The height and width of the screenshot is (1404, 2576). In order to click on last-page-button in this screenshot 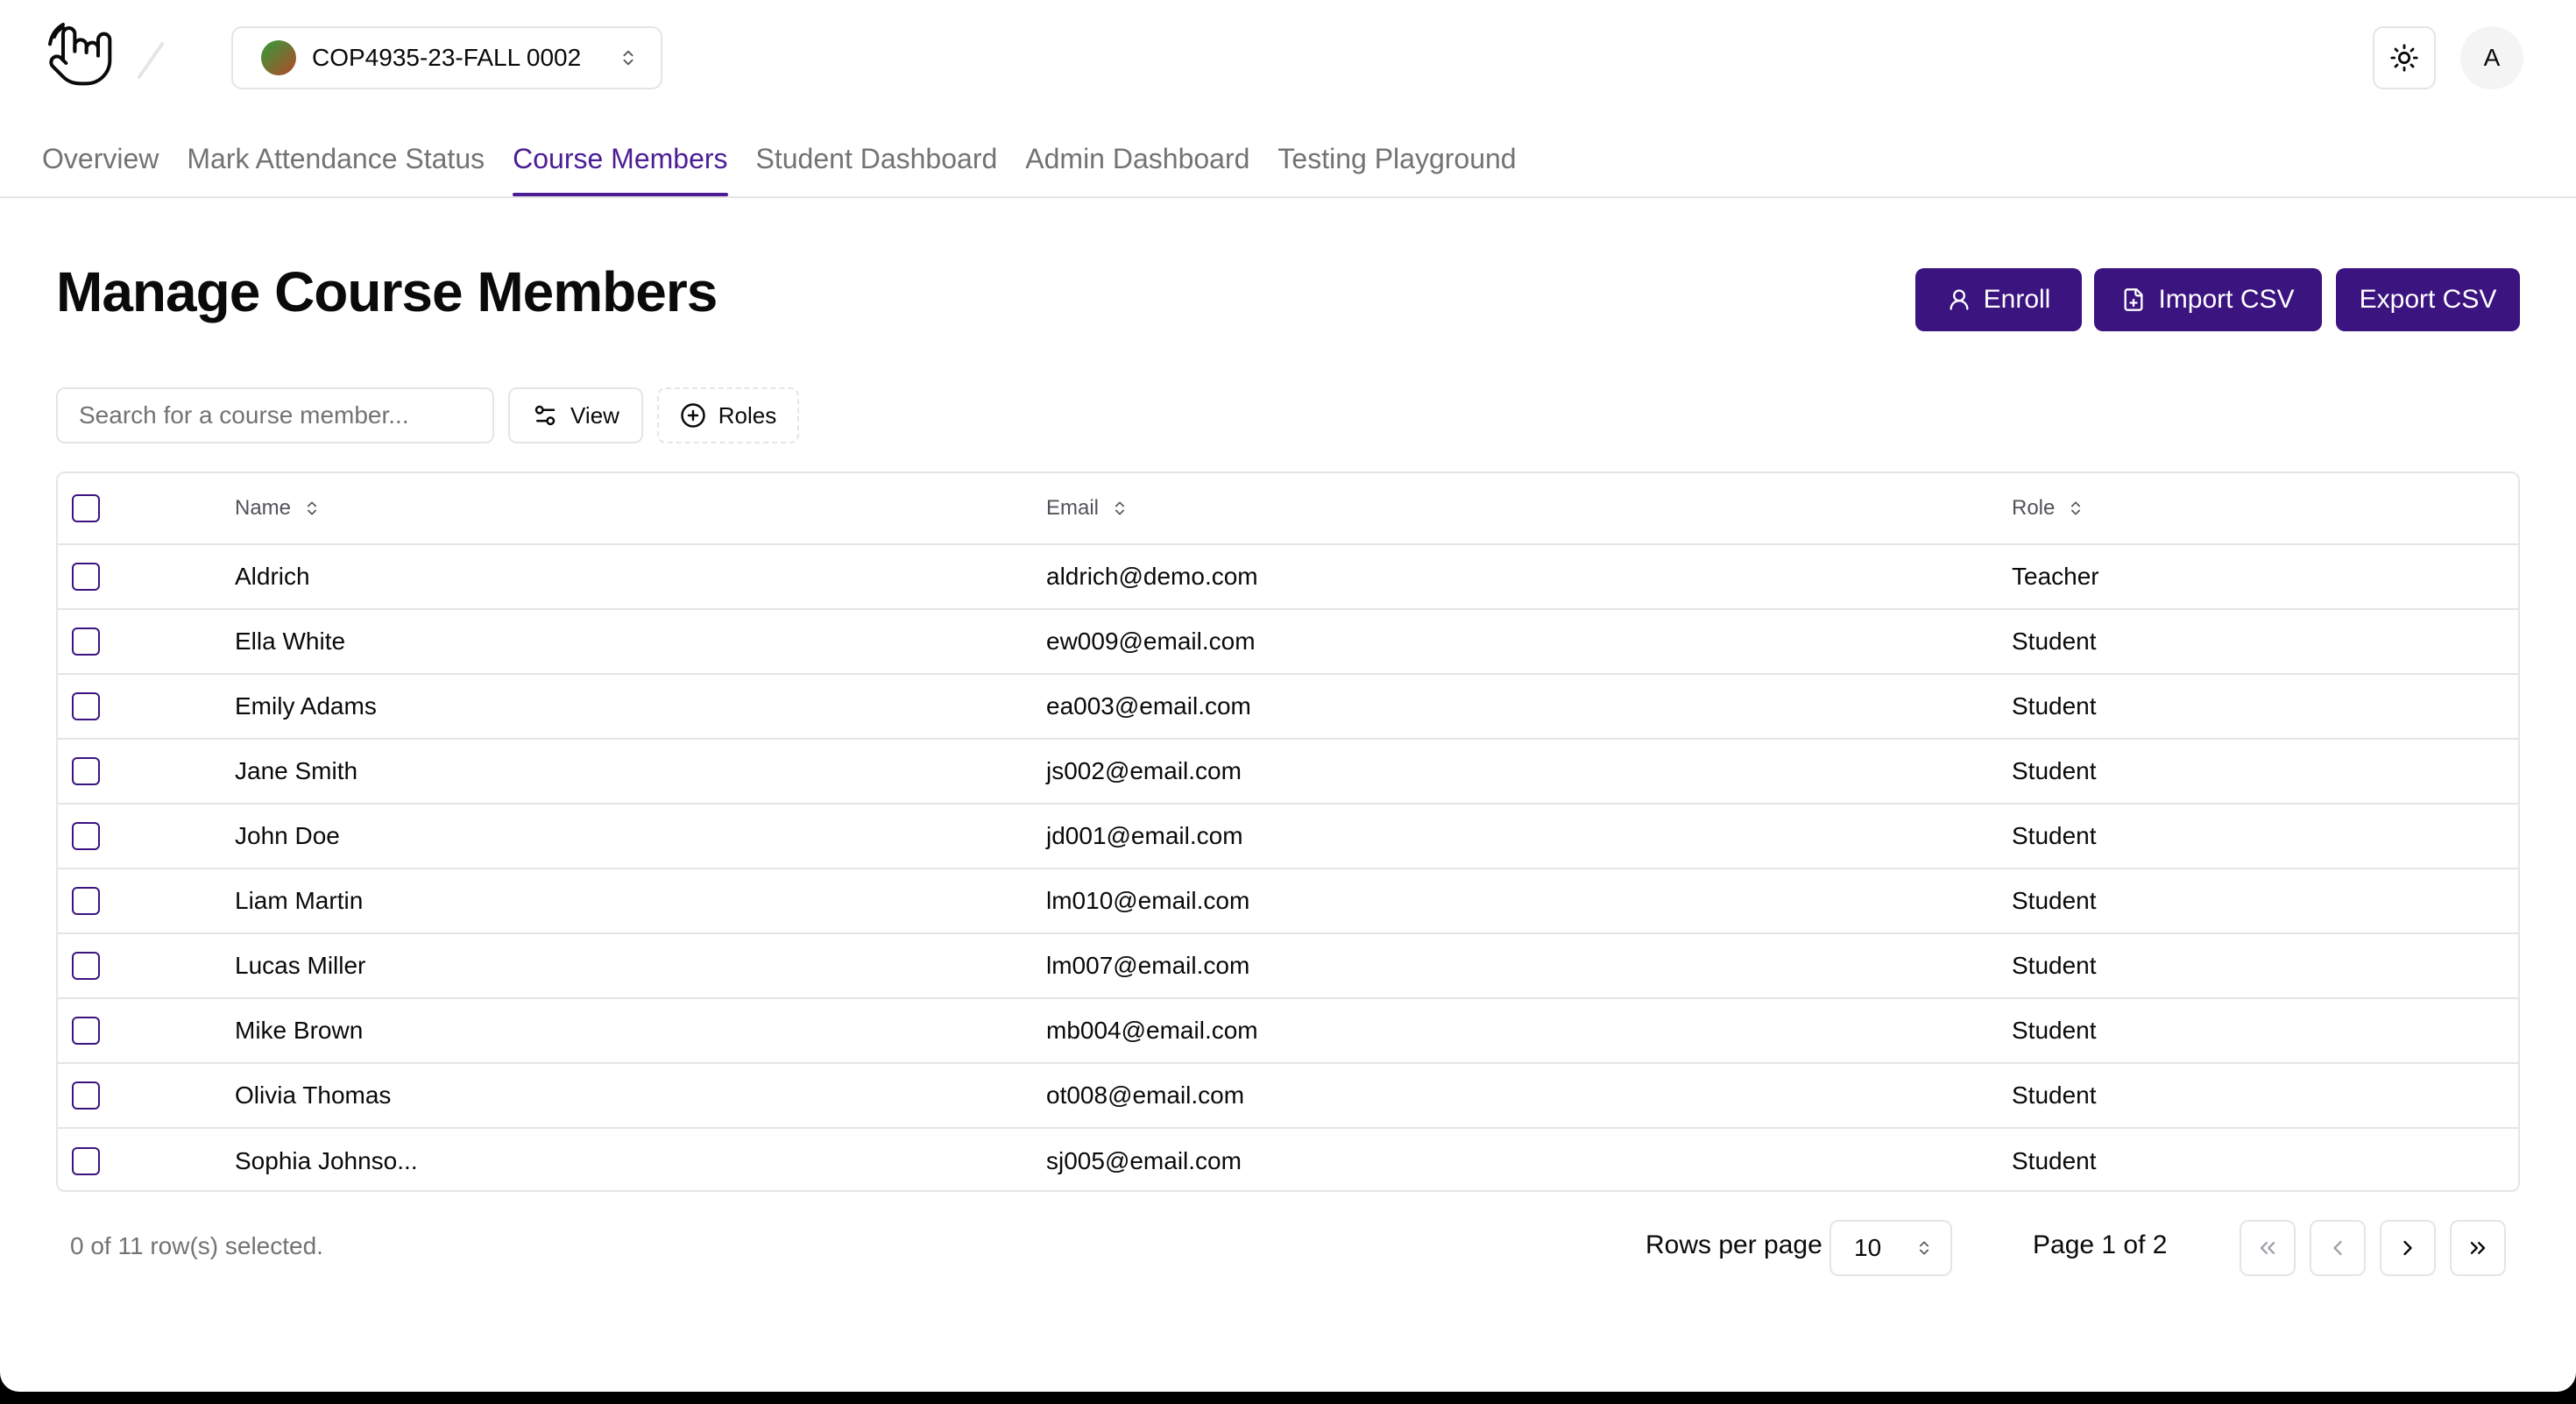, I will do `click(2478, 1248)`.